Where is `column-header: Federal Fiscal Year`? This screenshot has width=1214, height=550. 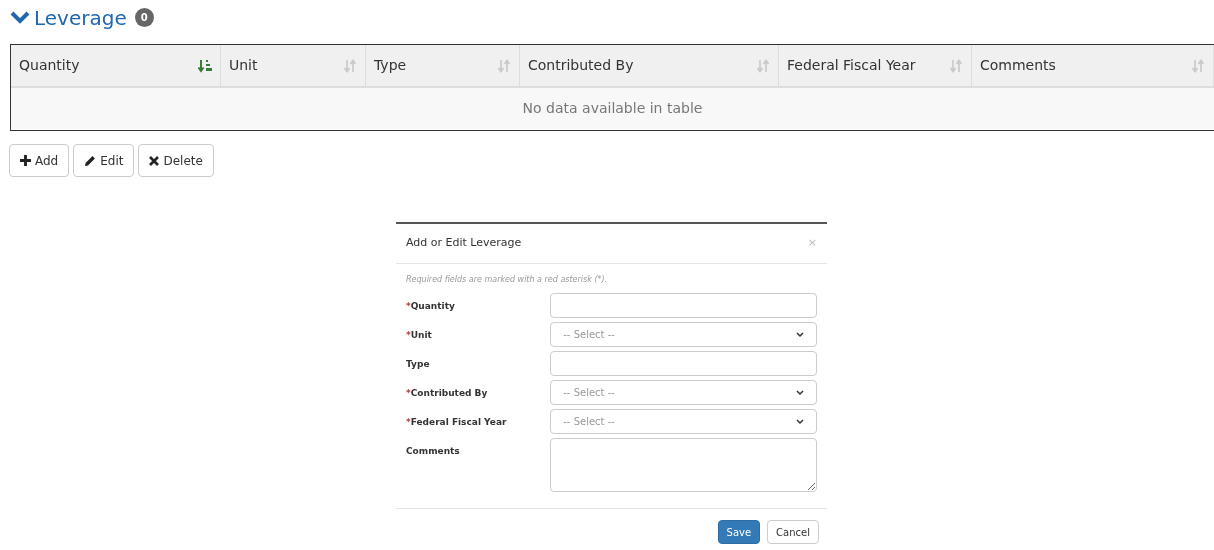 column-header: Federal Fiscal Year is located at coordinates (875, 65).